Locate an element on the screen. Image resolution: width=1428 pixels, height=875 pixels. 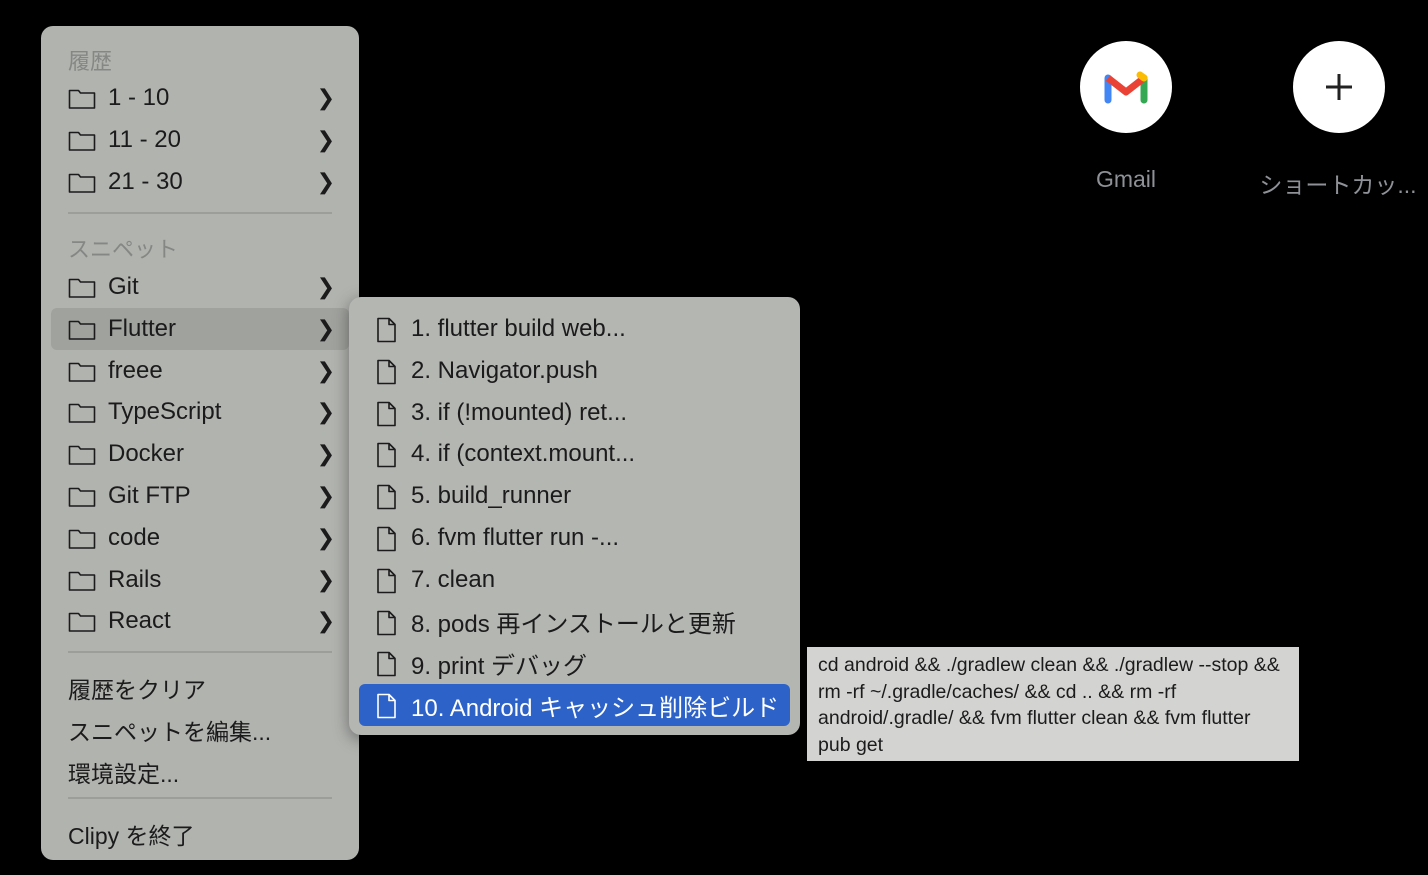
snippet-label: 2. Navigator.push is located at coordinates (504, 370).